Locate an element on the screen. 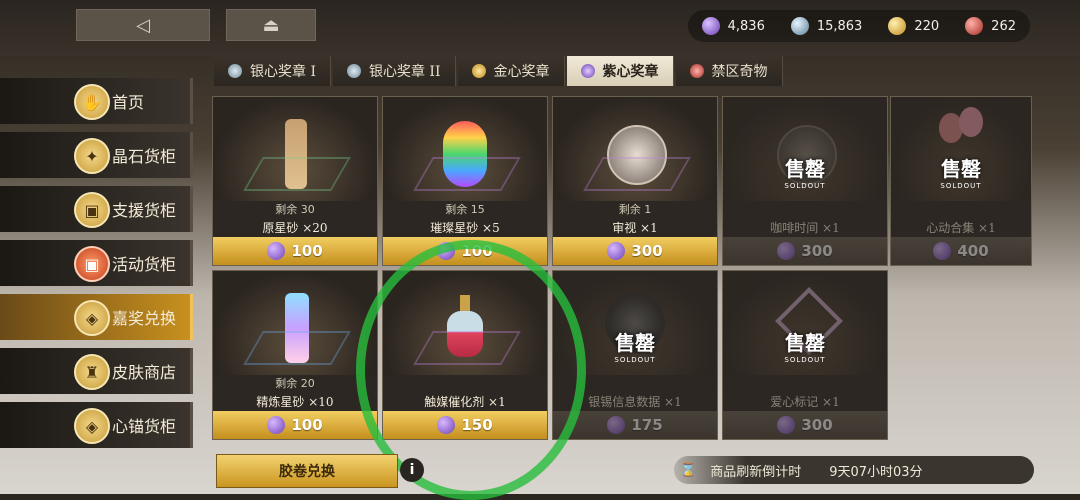 This screenshot has width=1080, height=500. item-name: 咖啡时间 ×1 is located at coordinates (805, 228).